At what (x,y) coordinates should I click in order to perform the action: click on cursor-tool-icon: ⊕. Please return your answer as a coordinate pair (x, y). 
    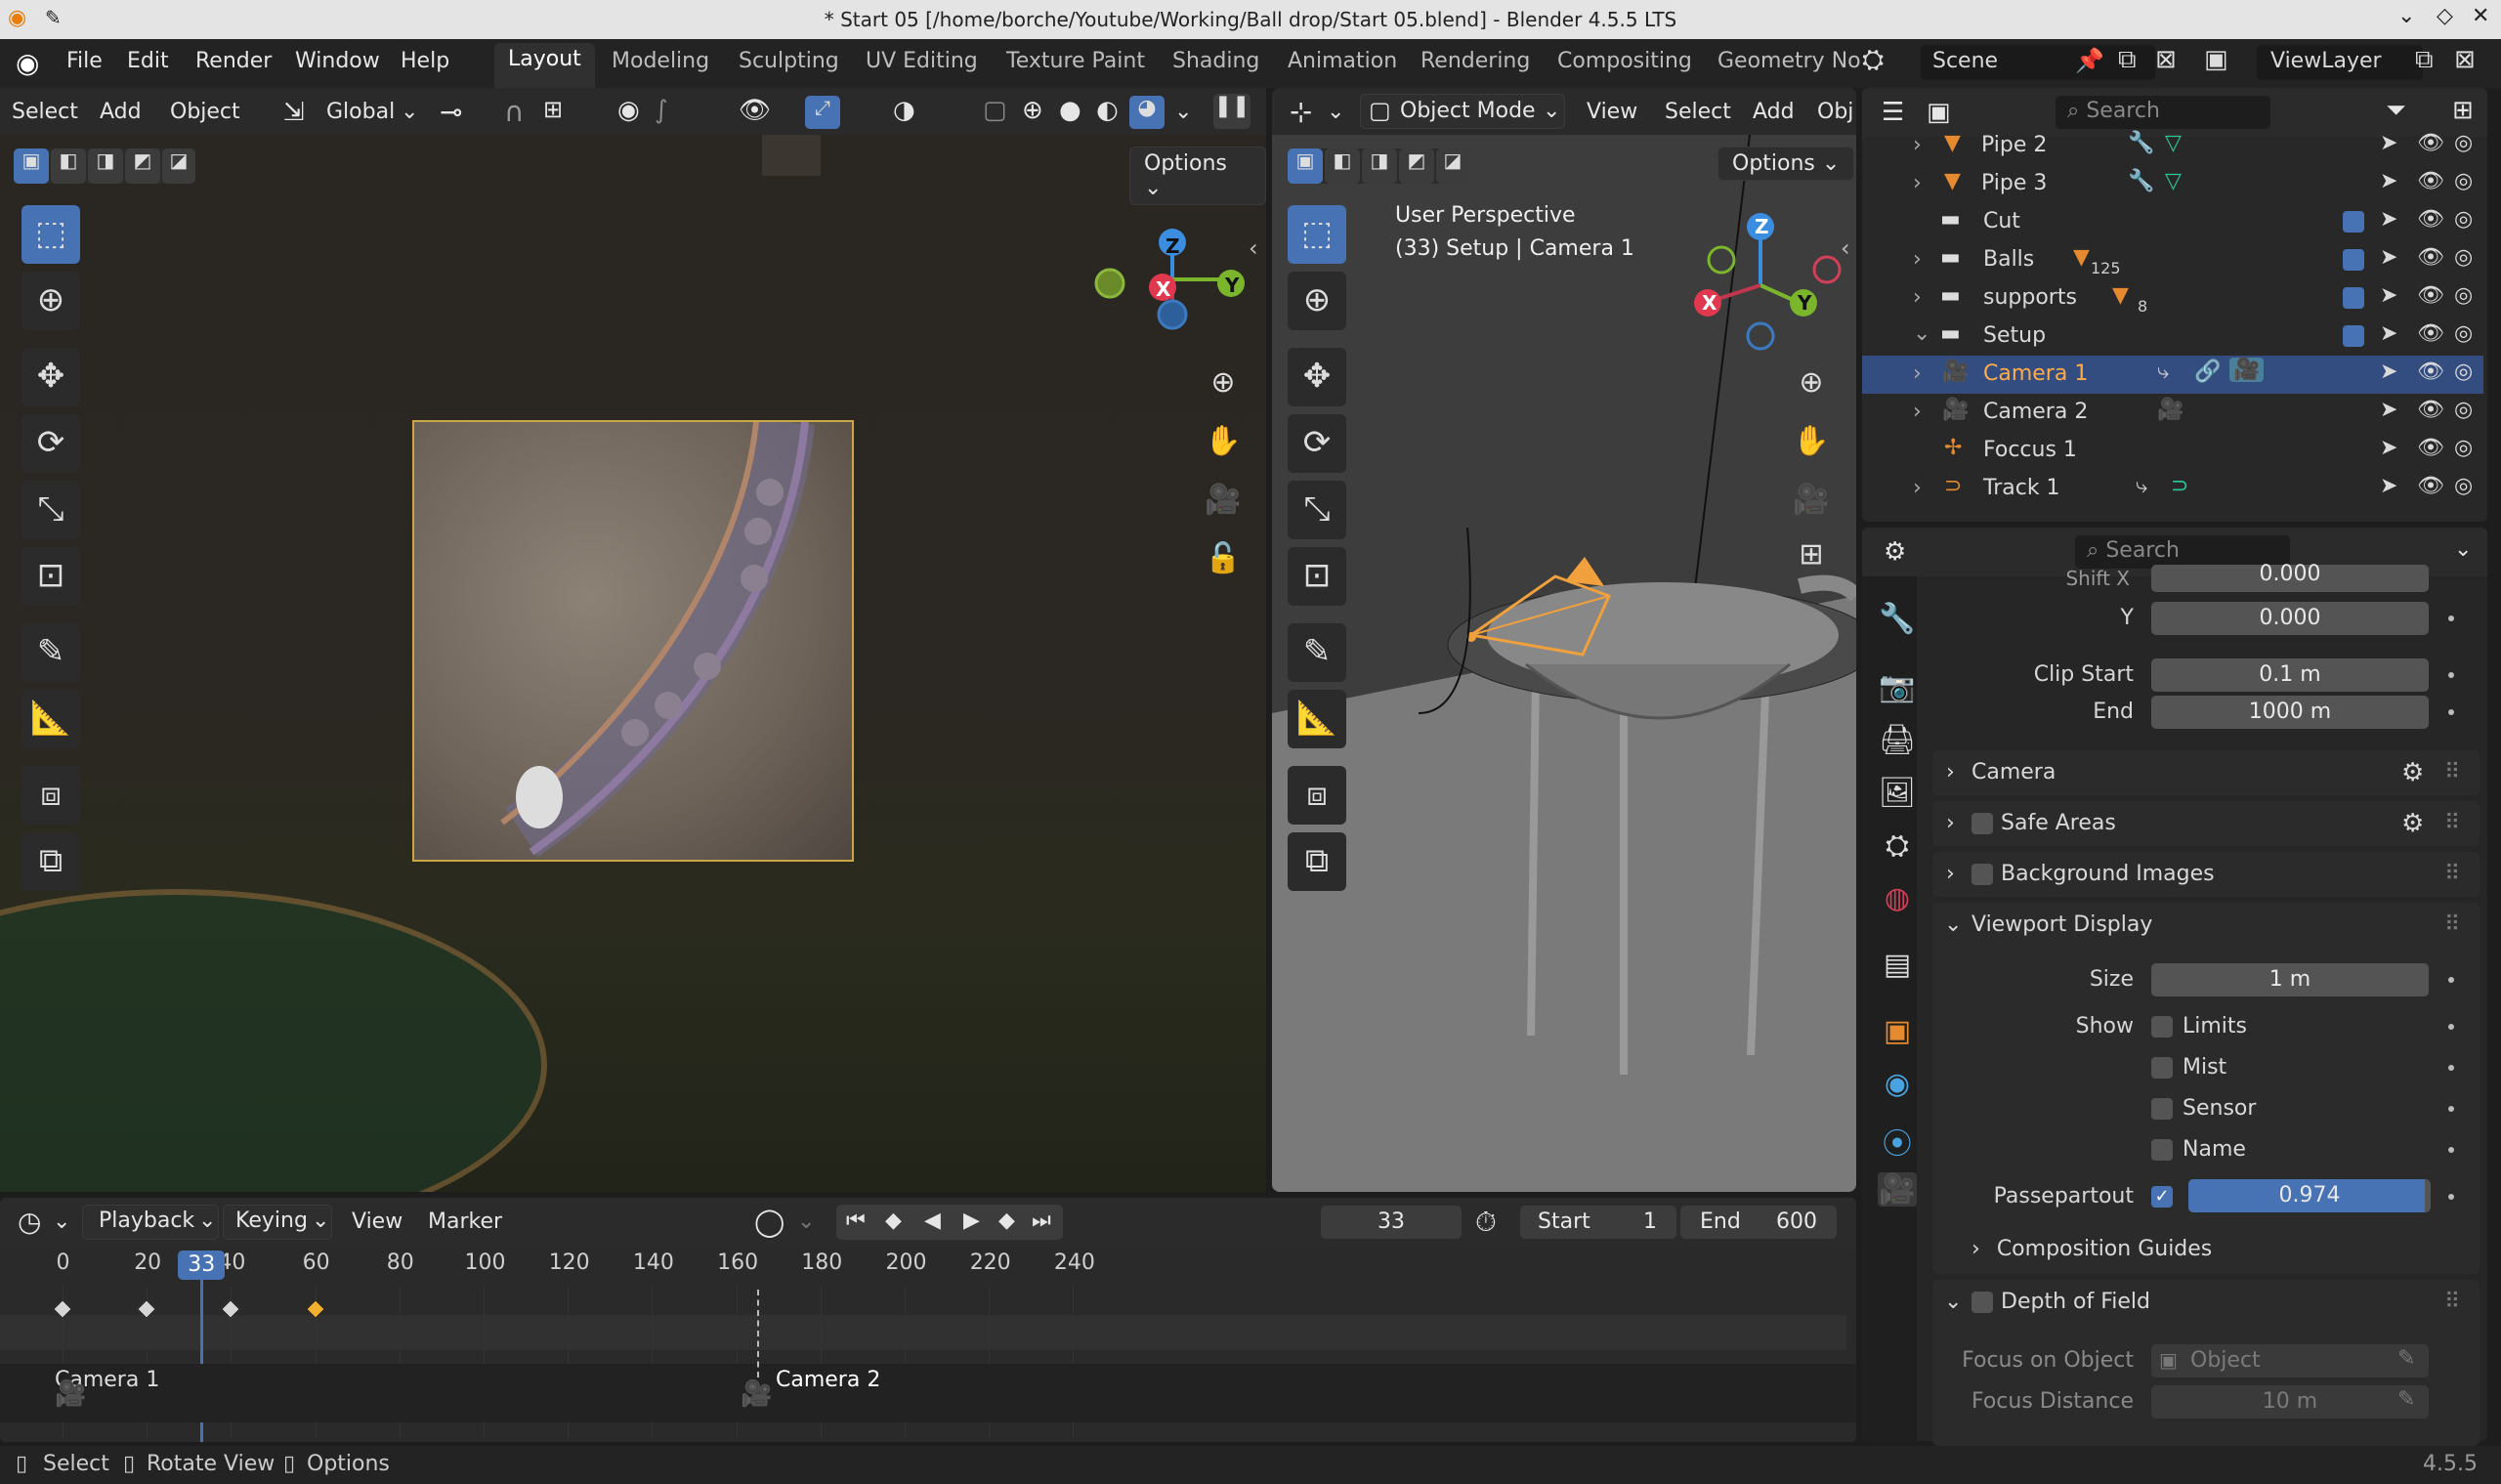
    Looking at the image, I should click on (1317, 301).